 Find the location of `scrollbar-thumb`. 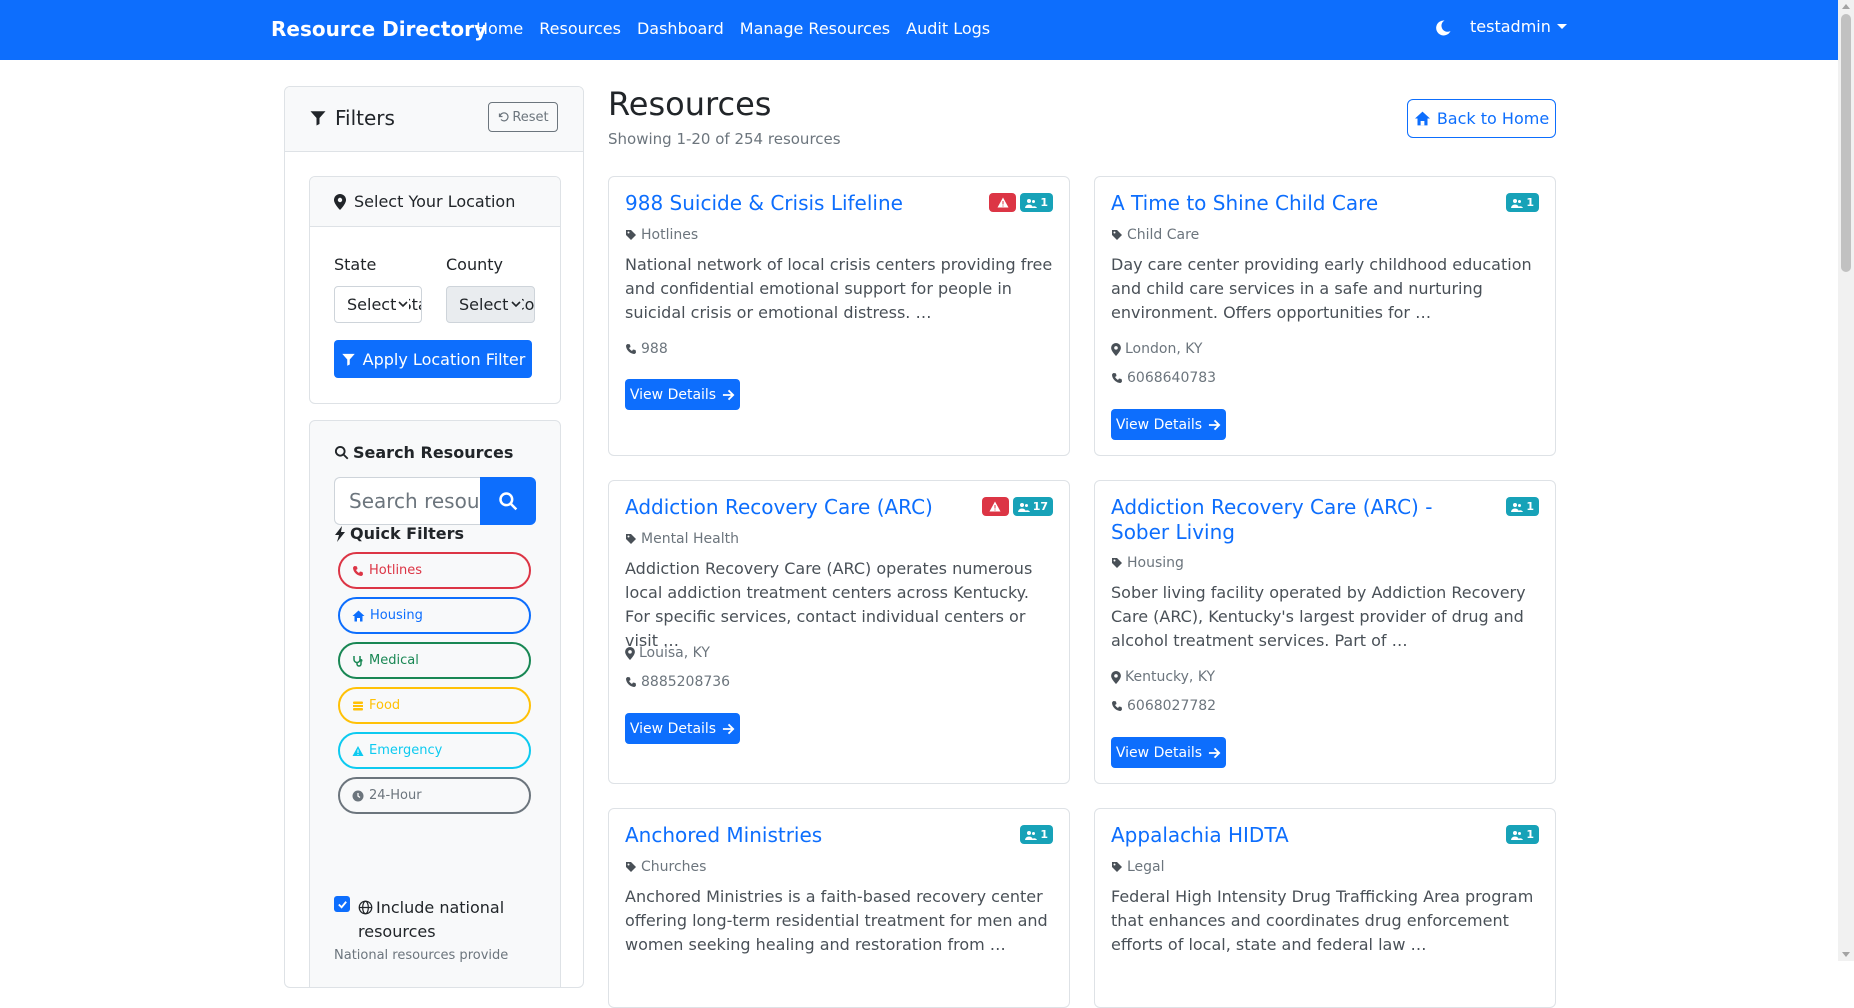

scrollbar-thumb is located at coordinates (1846, 143).